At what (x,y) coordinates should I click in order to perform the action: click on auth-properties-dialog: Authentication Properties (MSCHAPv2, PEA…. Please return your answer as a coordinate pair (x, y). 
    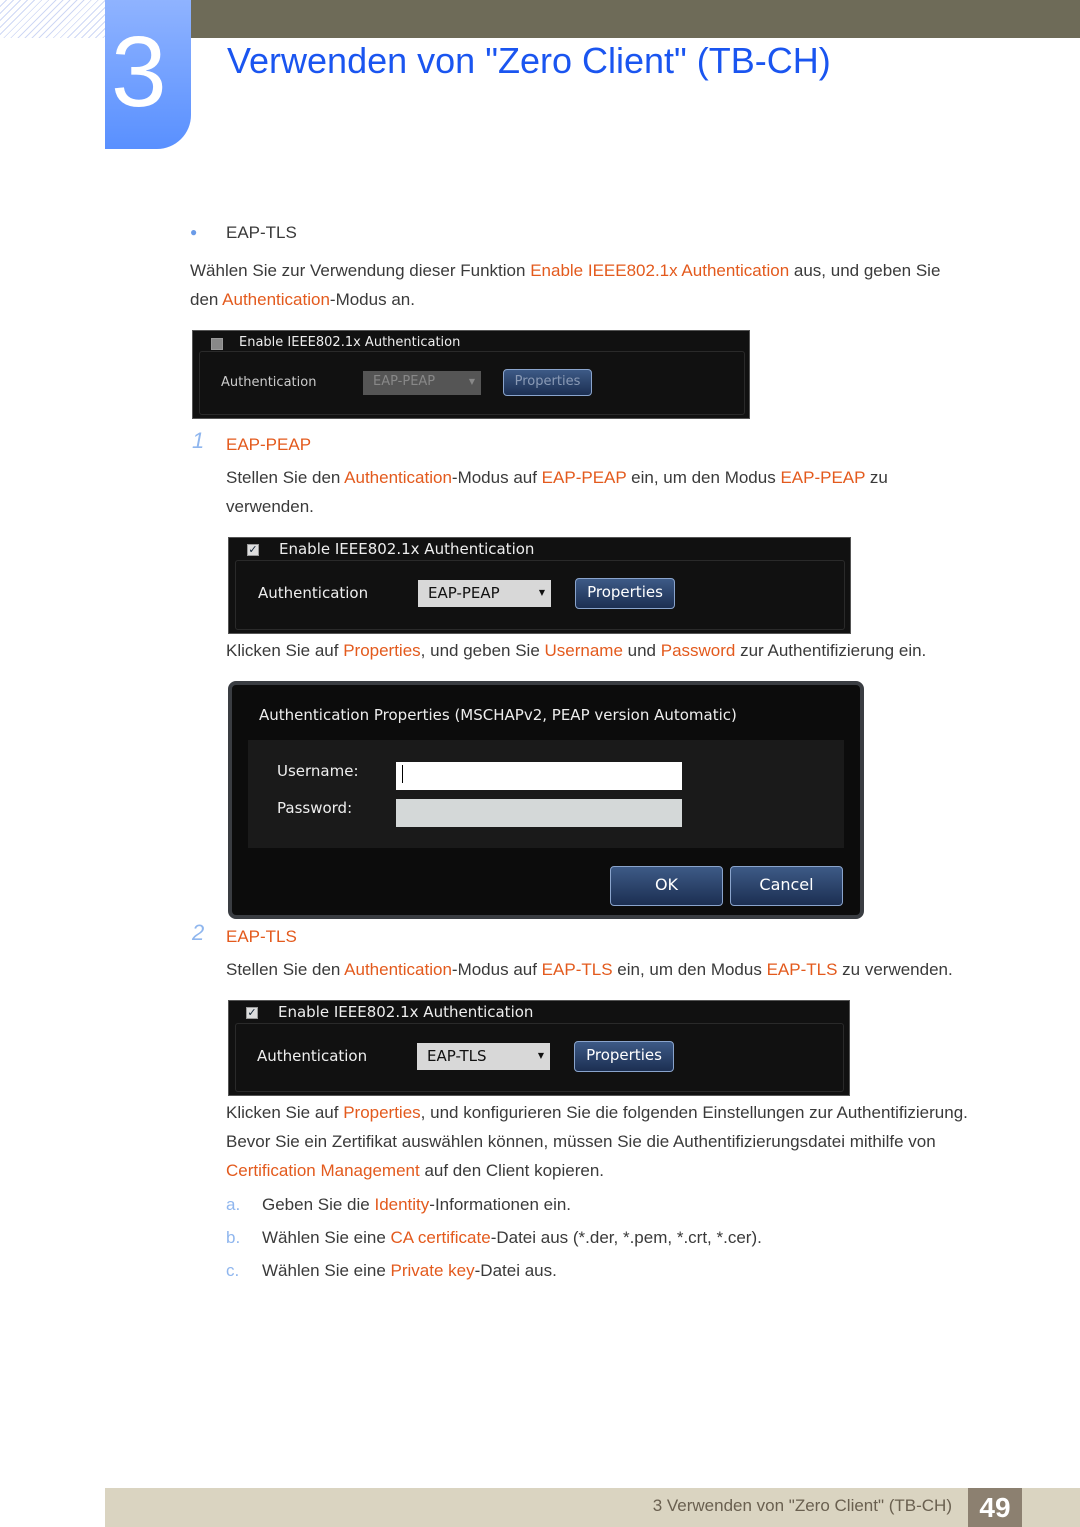
    Looking at the image, I should click on (546, 800).